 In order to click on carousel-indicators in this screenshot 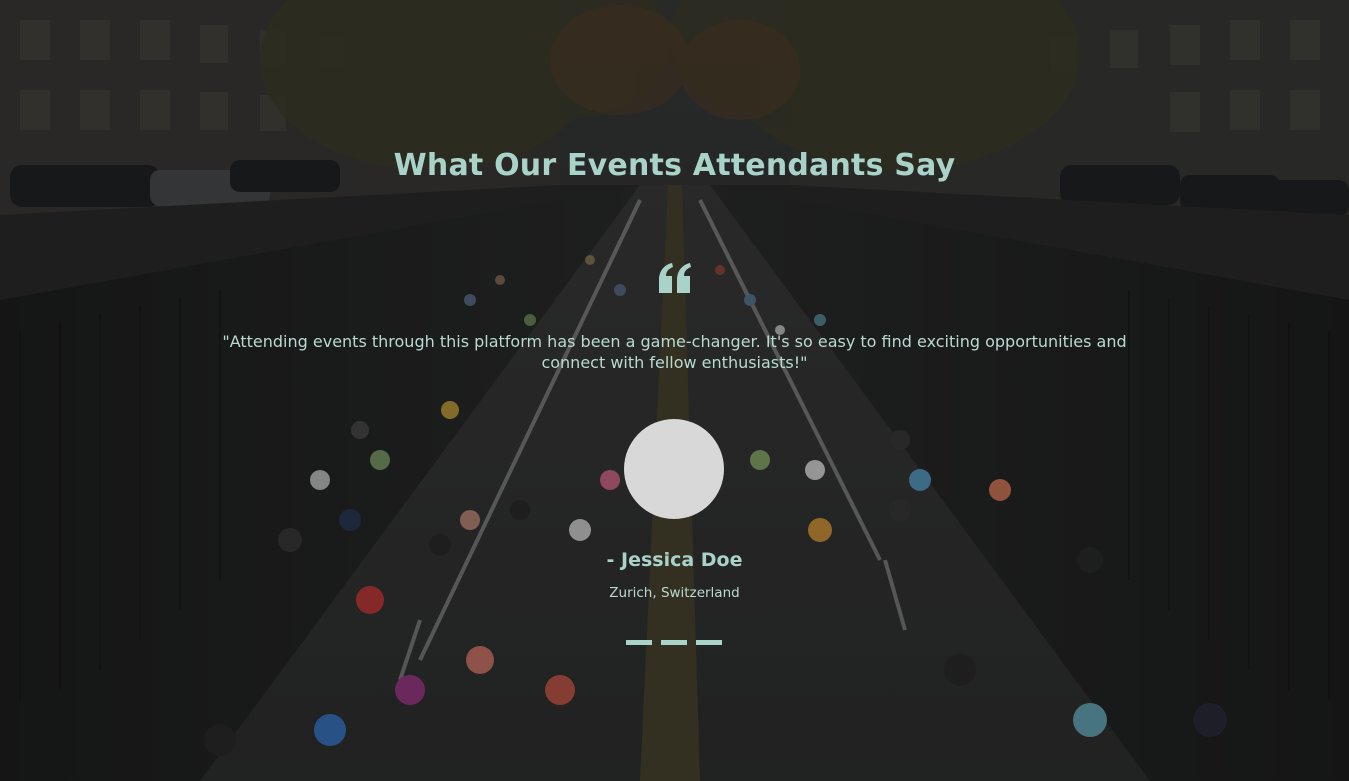, I will do `click(675, 643)`.